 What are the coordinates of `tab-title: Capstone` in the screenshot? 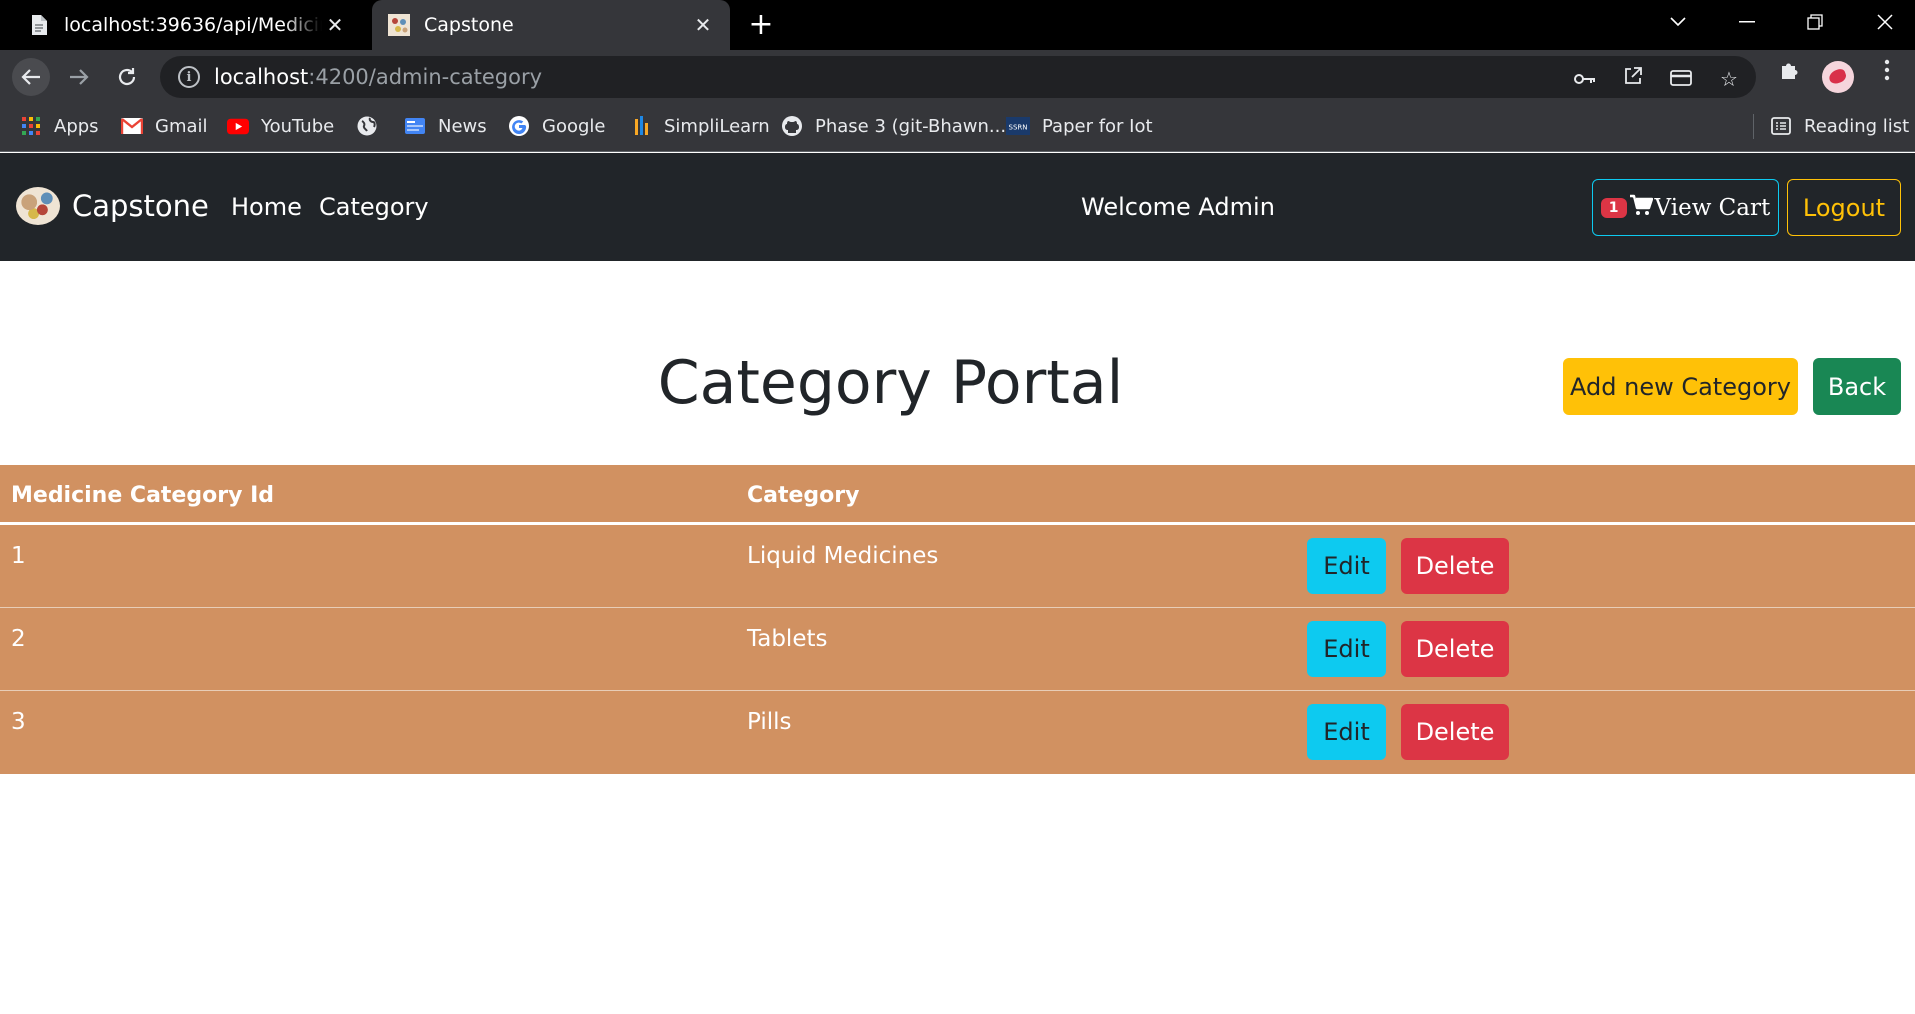 It's located at (469, 25).